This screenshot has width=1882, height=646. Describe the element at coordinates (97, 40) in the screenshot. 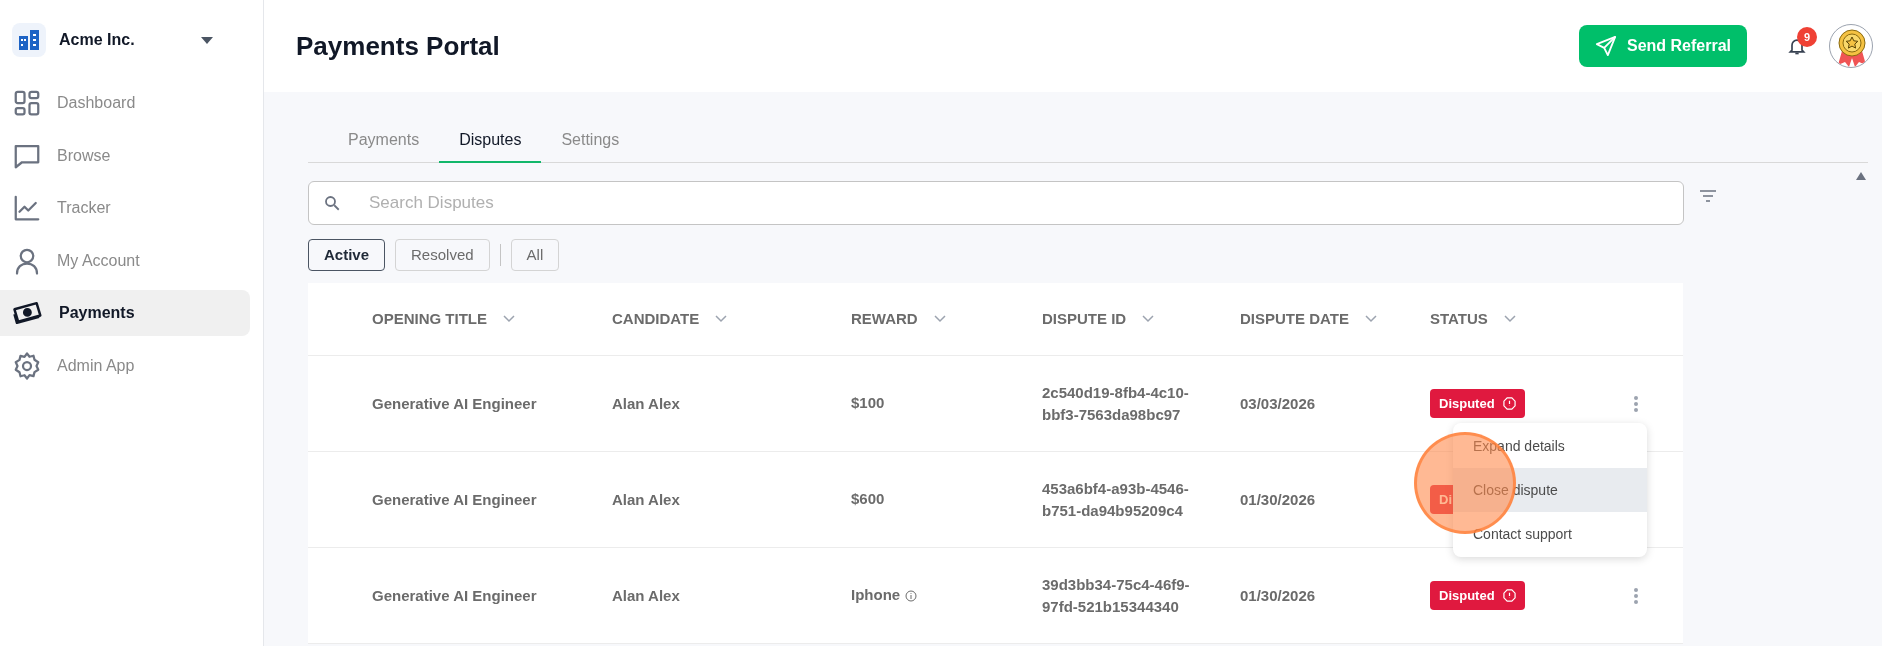

I see `org-name: Acme Inc.` at that location.